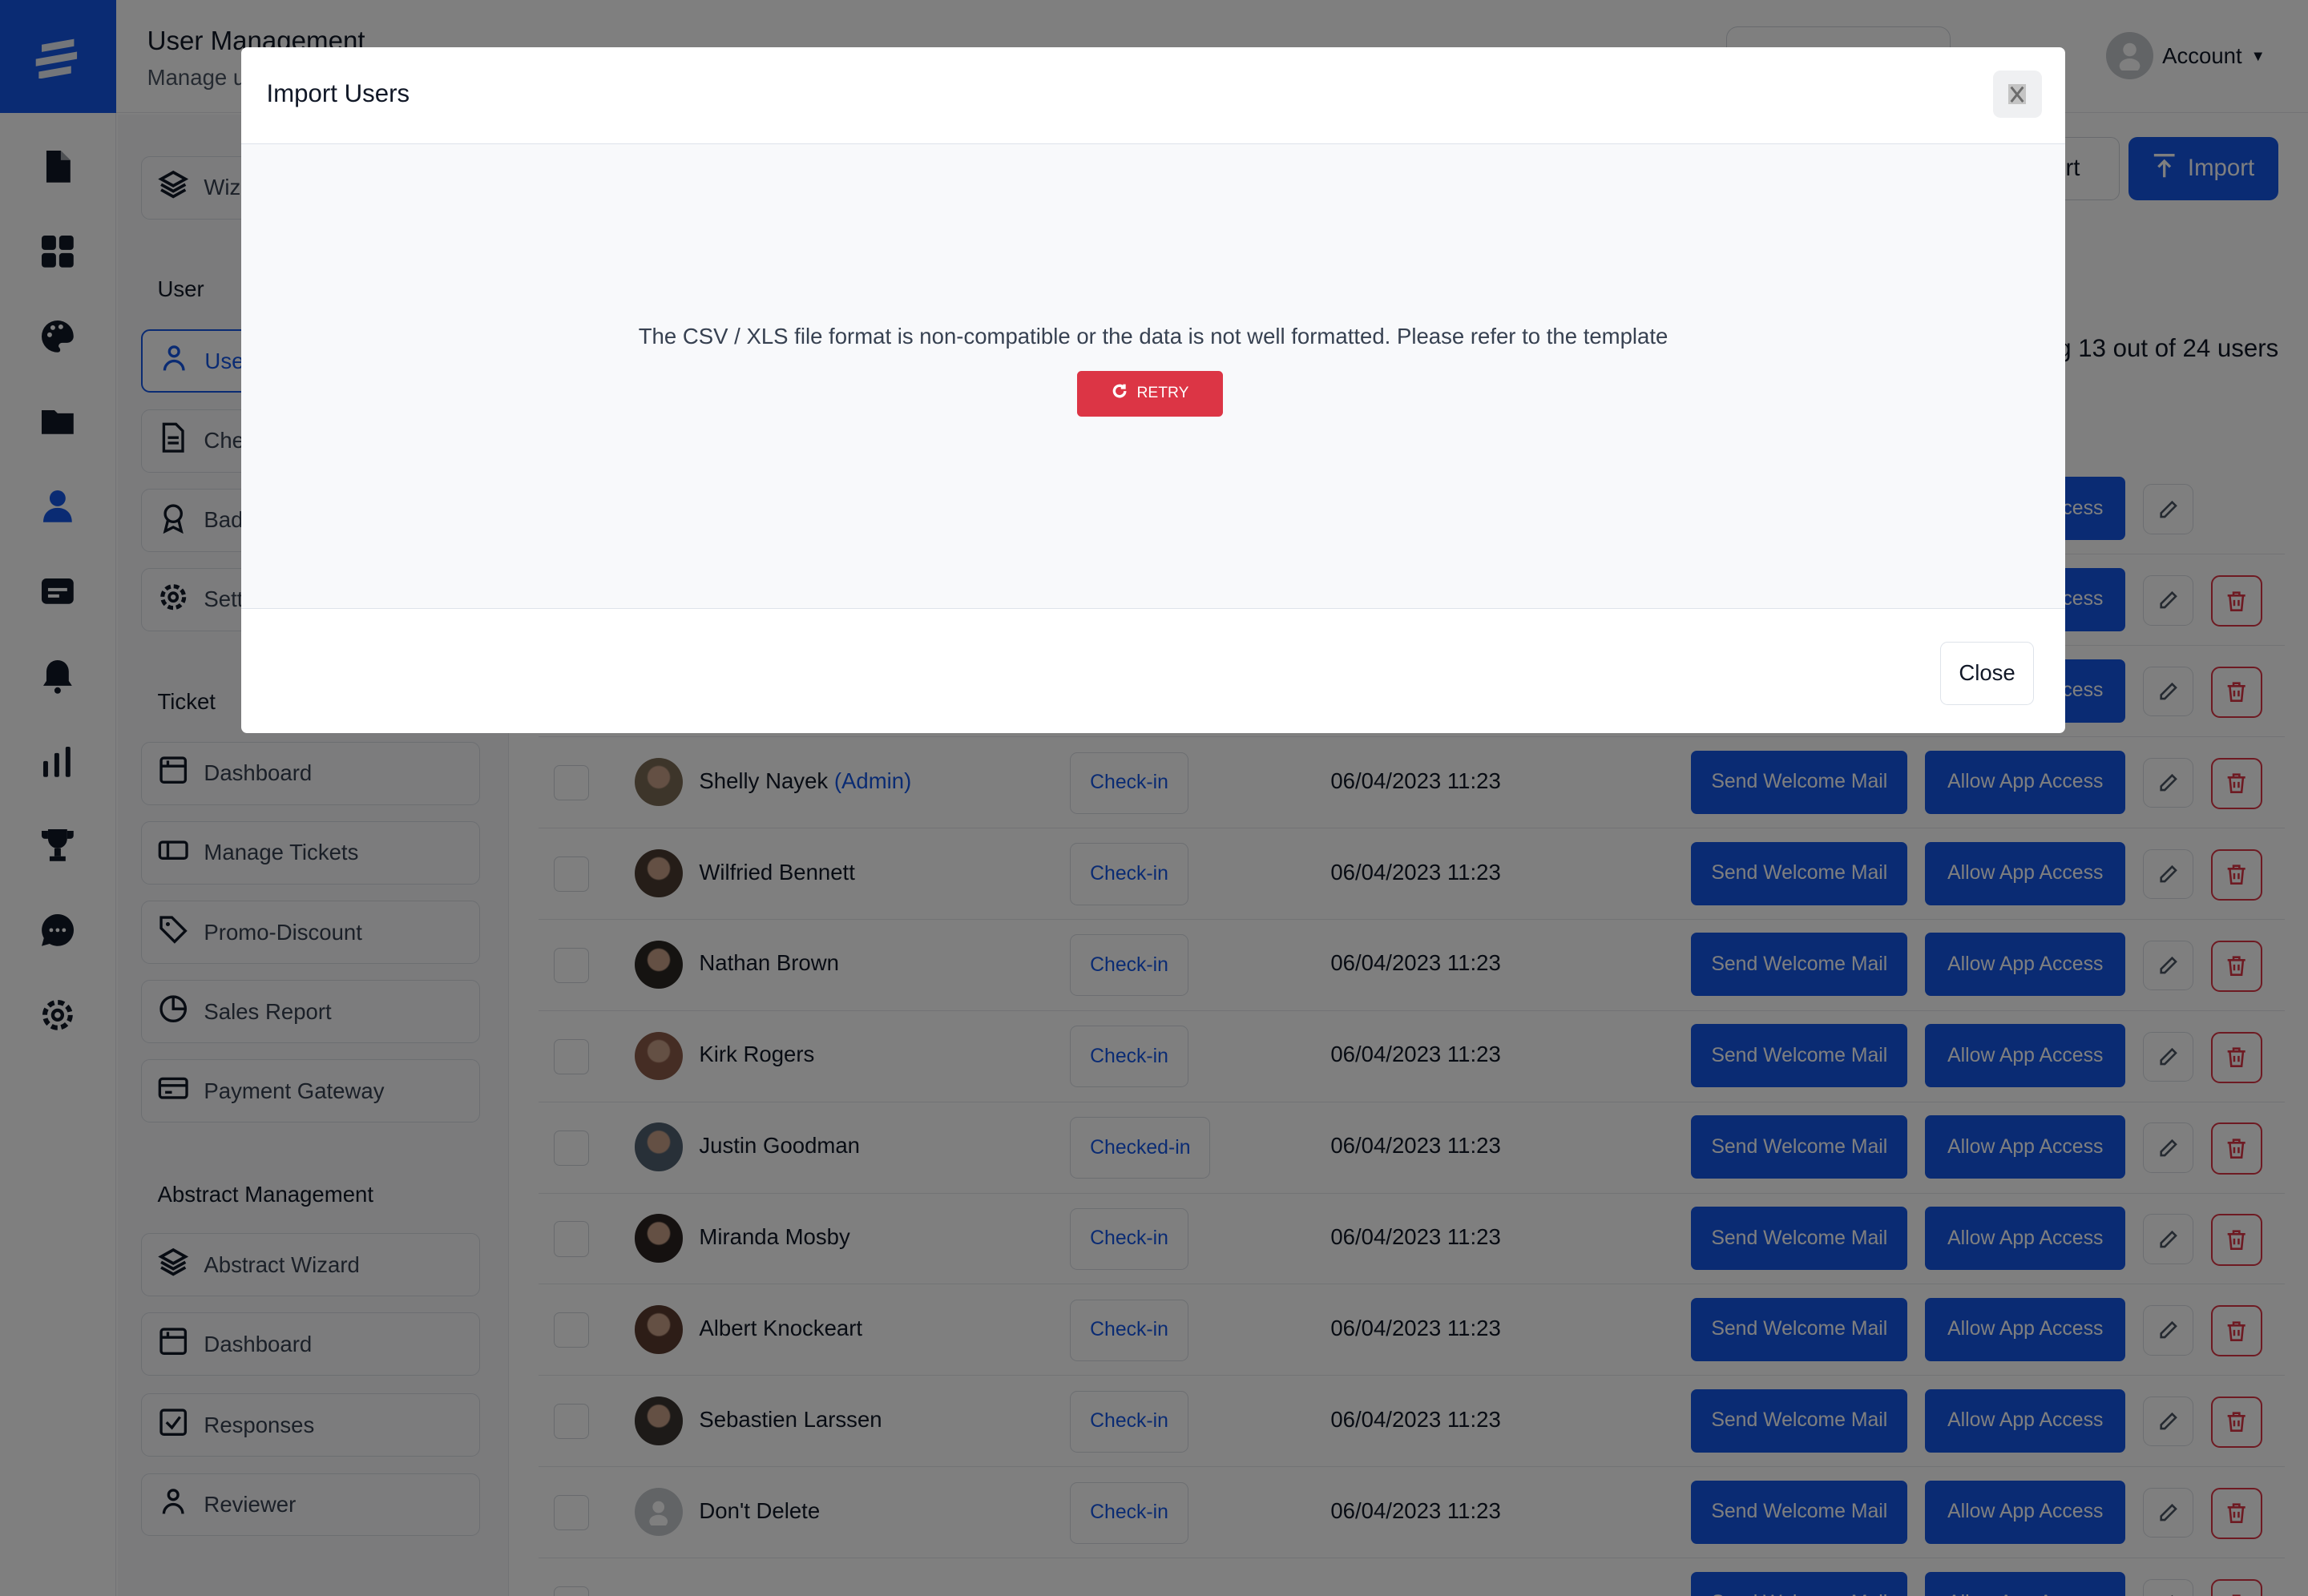 Image resolution: width=2308 pixels, height=1596 pixels. I want to click on close-button: Close, so click(1987, 673).